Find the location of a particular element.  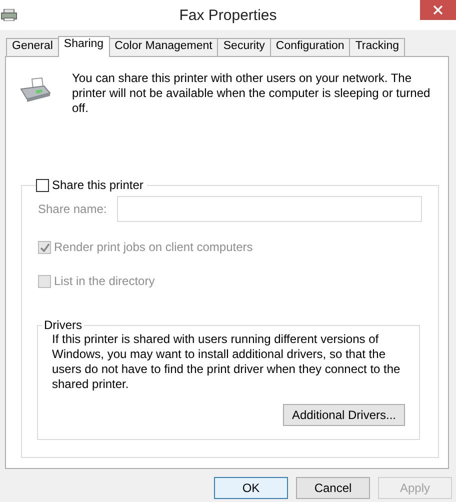

share-checkbox: Share this printer is located at coordinates (90, 185).